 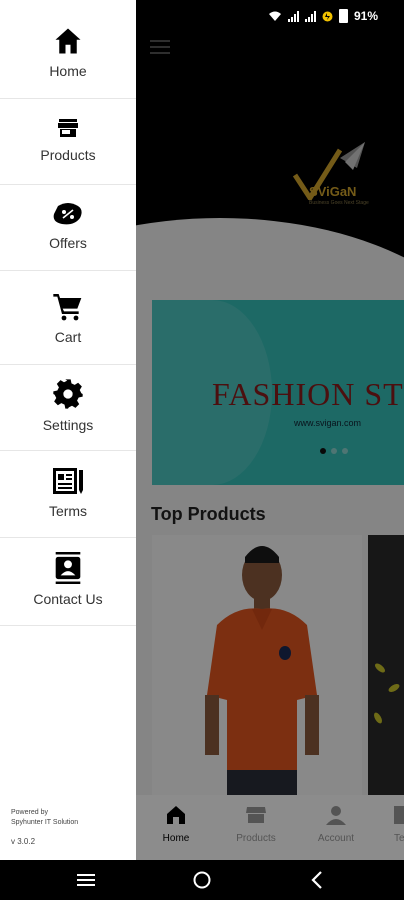 I want to click on drawer-item-terms: Terms, so click(x=68, y=492).